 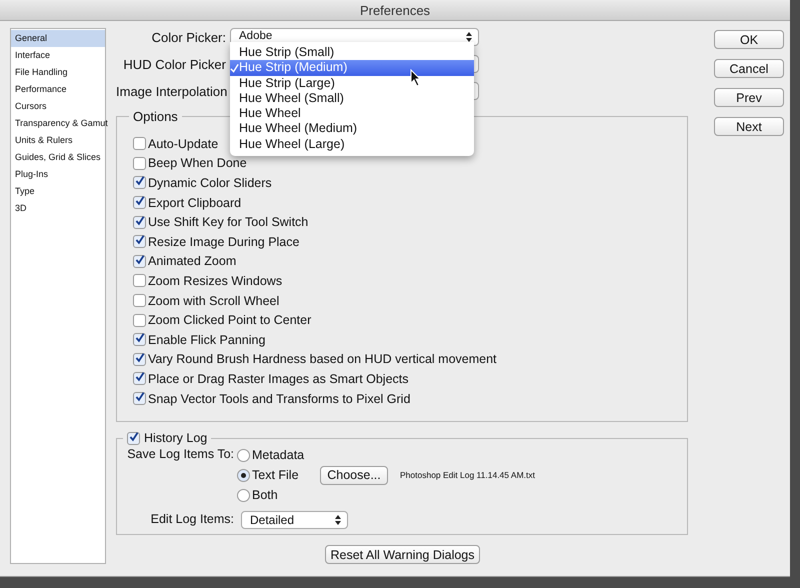 I want to click on sidebar-item: 3D, so click(x=58, y=208).